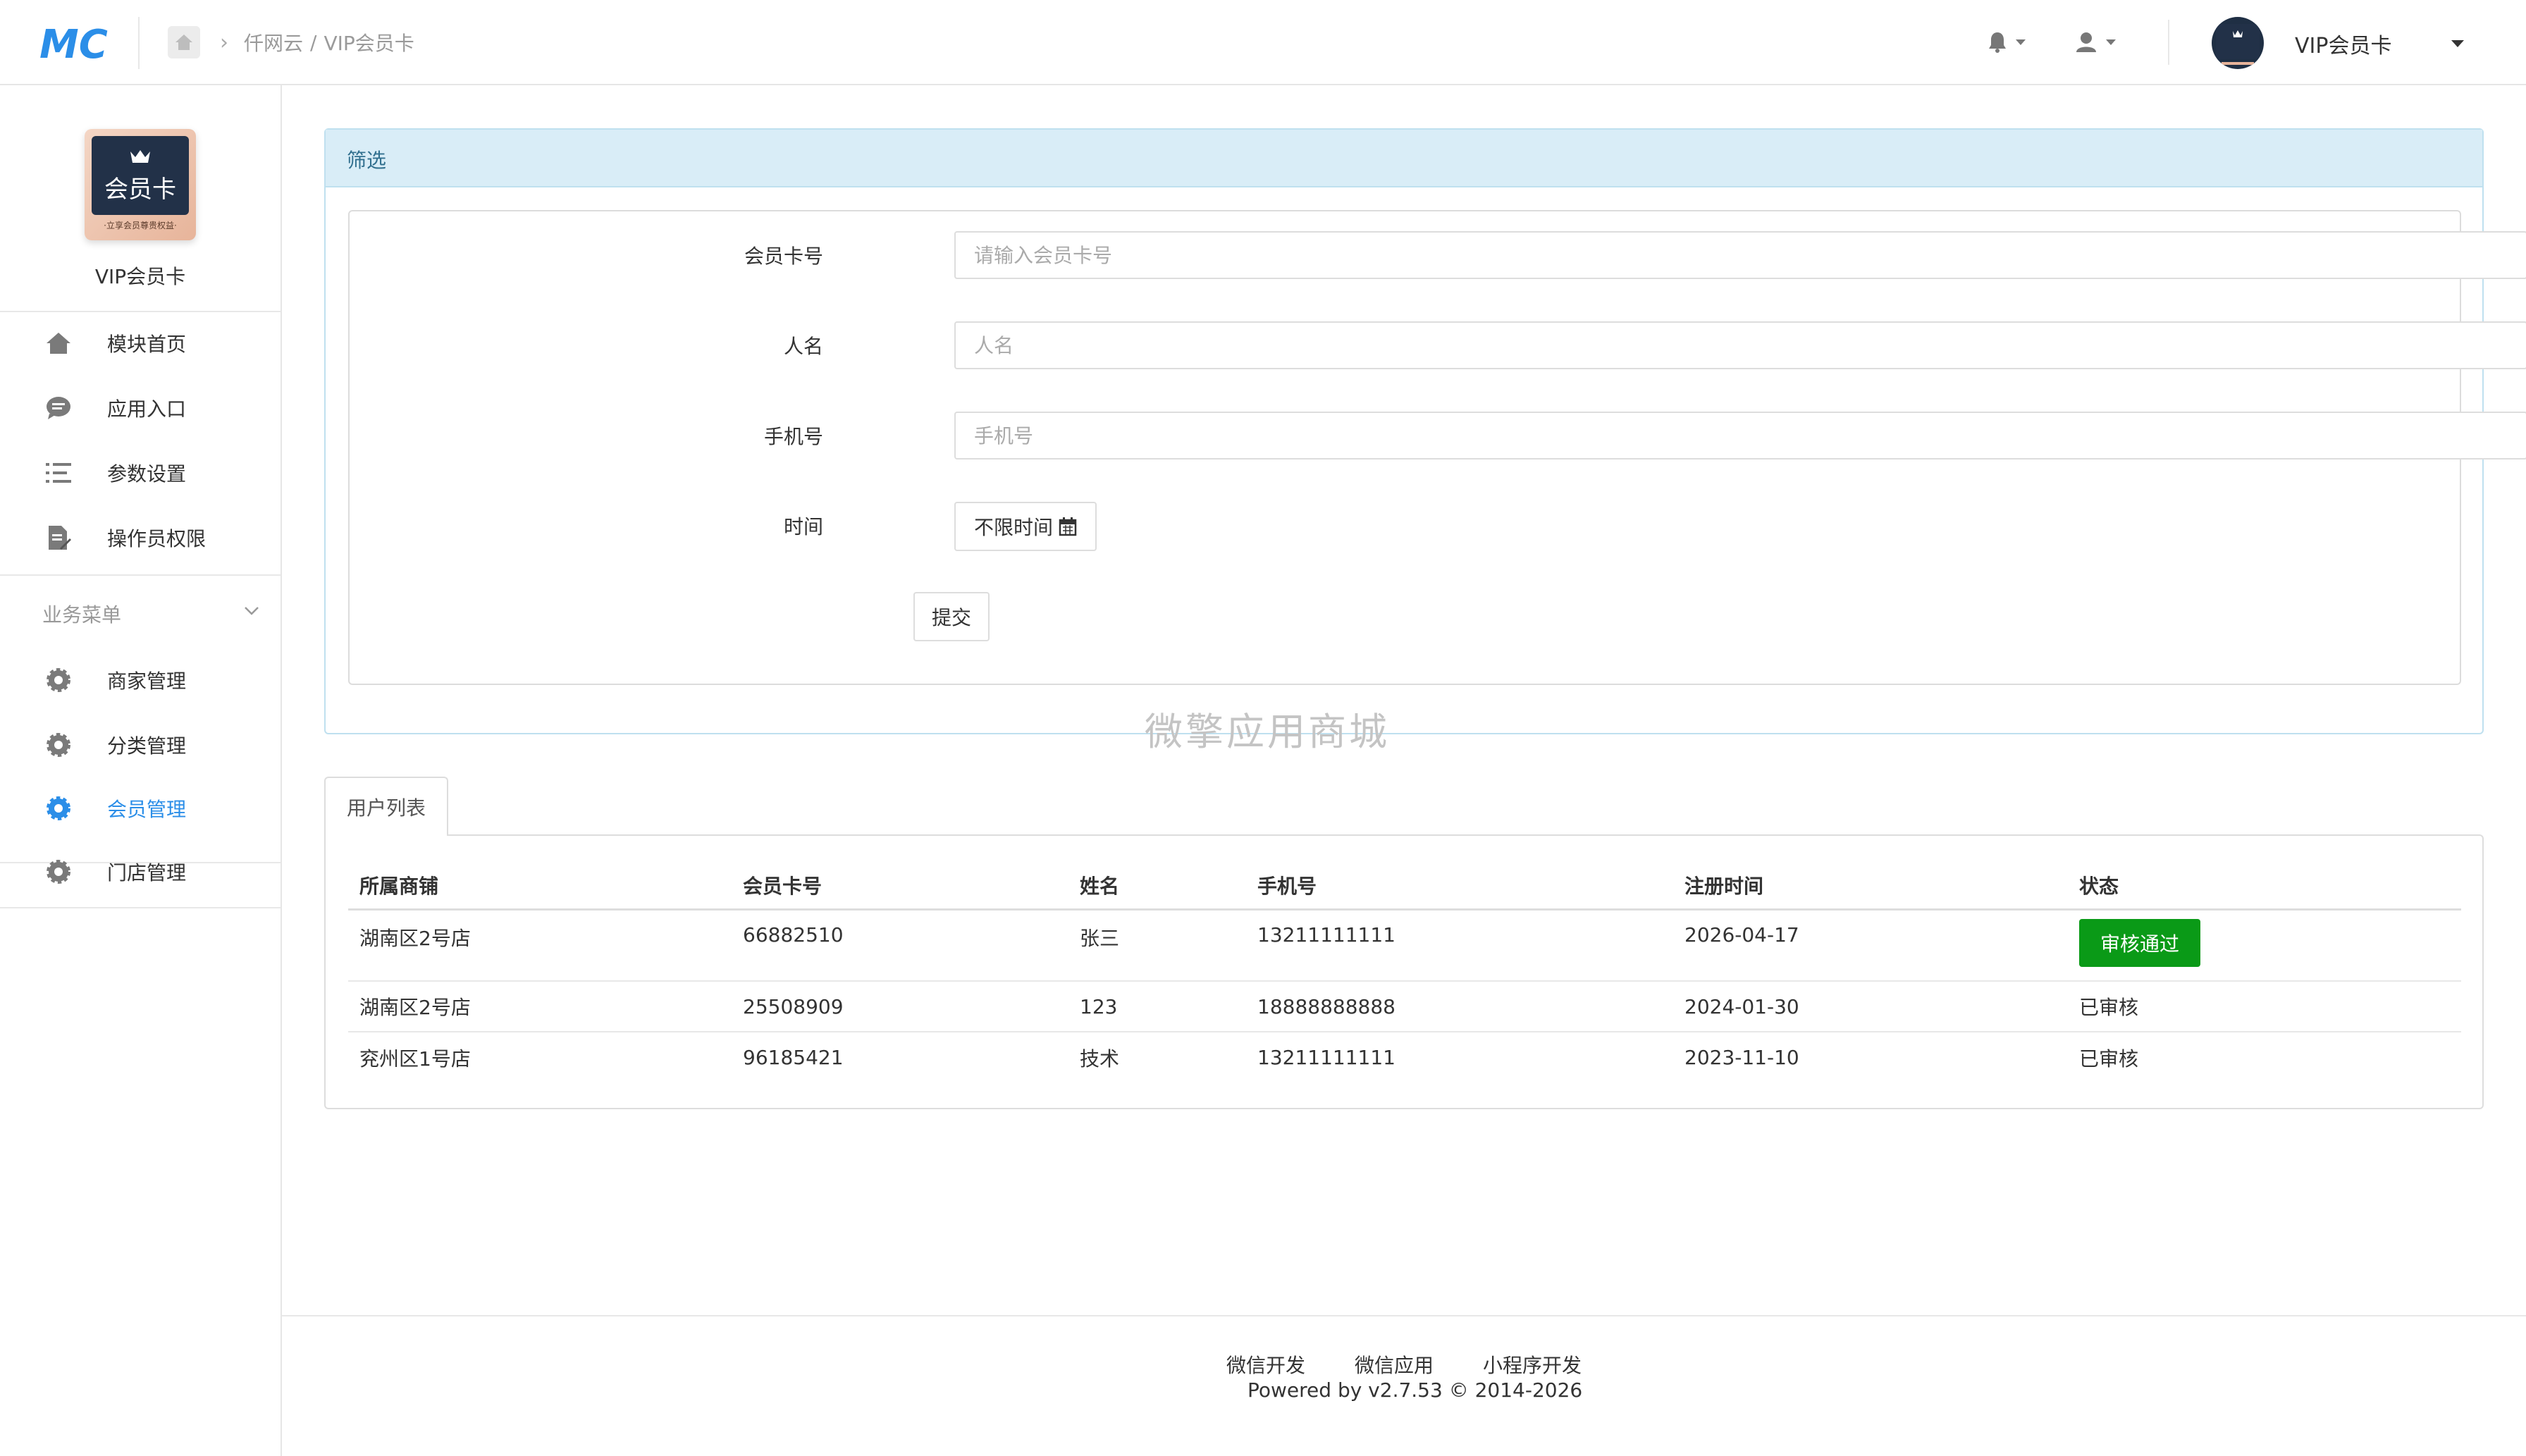 The height and width of the screenshot is (1456, 2526). Describe the element at coordinates (1404, 158) in the screenshot. I see `filter-panel-header: 筛选` at that location.